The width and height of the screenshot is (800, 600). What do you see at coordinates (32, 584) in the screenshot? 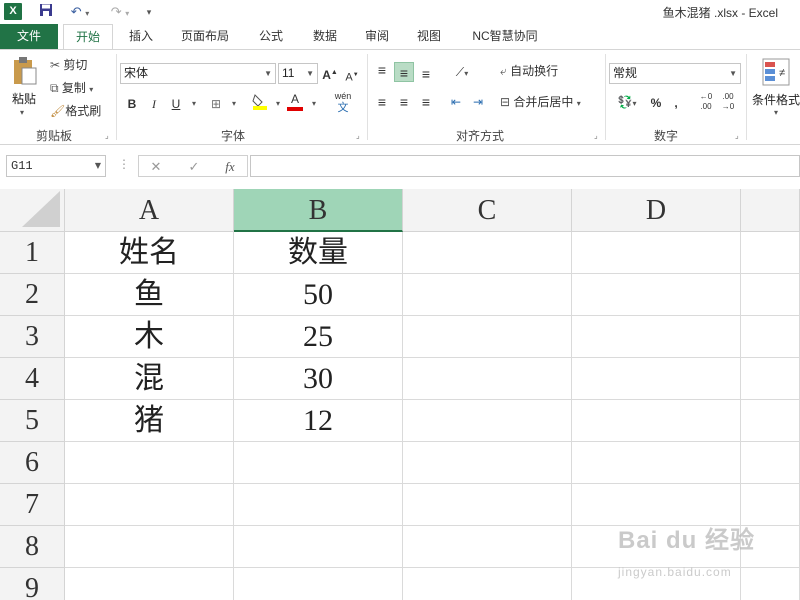
I see `row-header-9: 9` at bounding box center [32, 584].